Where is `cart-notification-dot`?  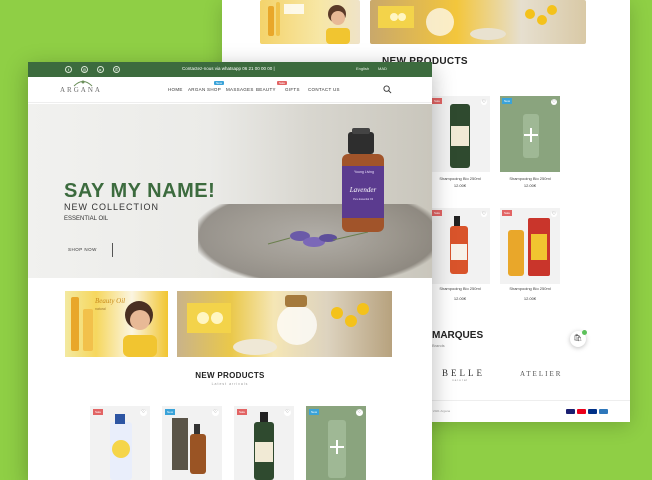
cart-notification-dot is located at coordinates (584, 332).